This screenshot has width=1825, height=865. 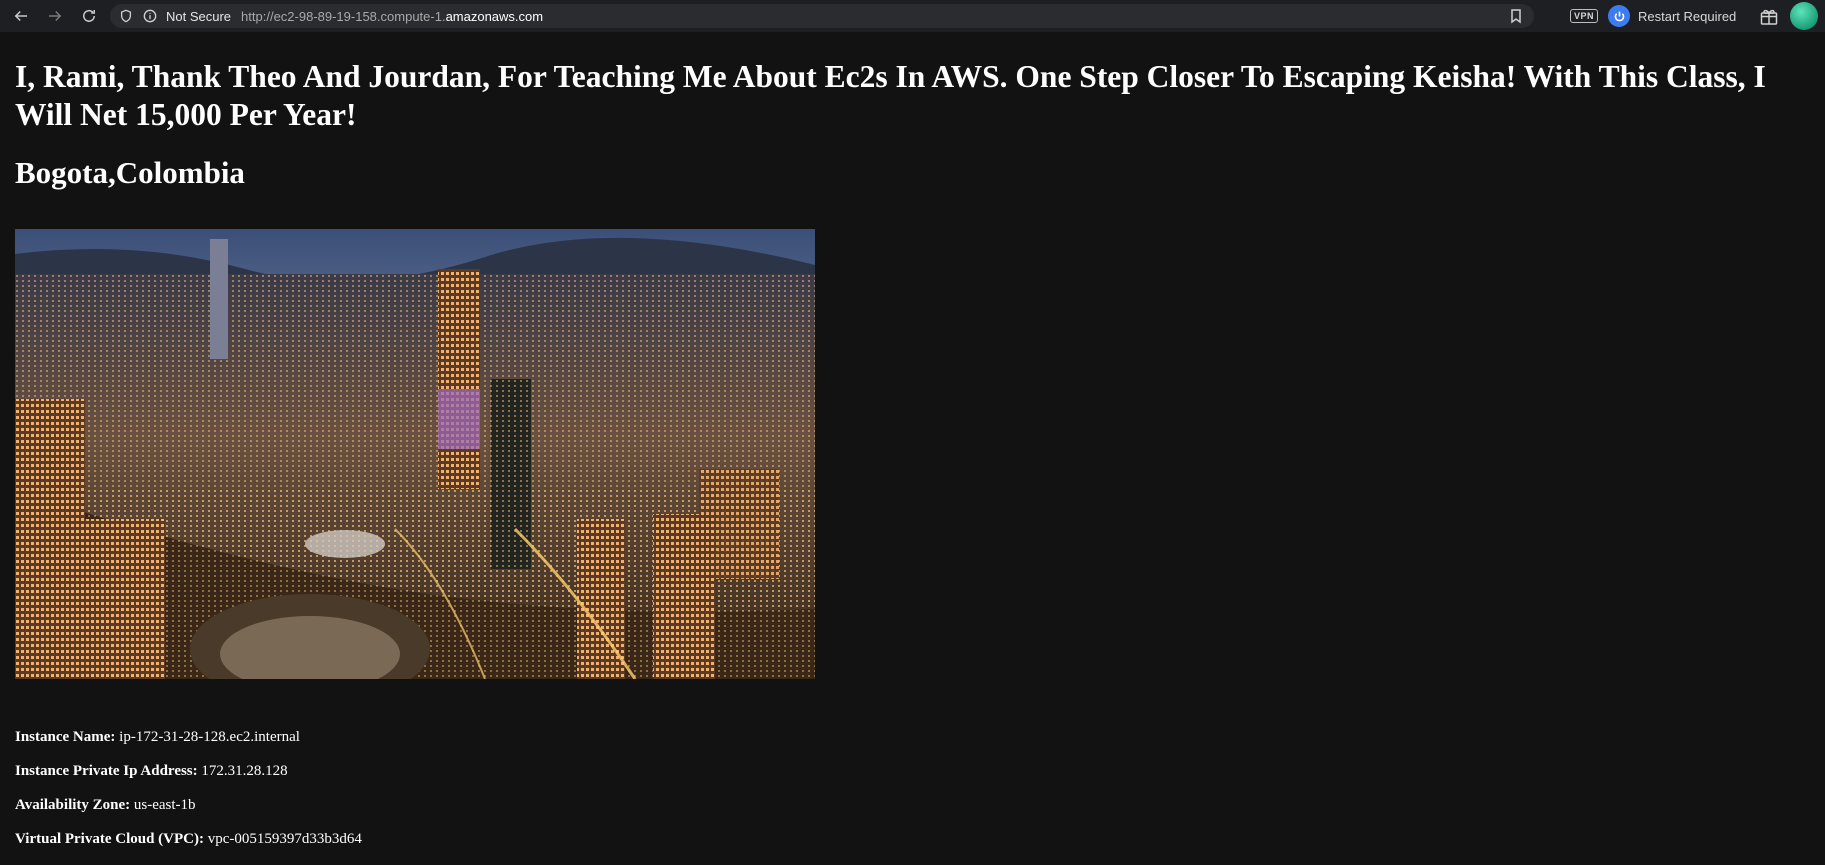 I want to click on power-icon, so click(x=1619, y=16).